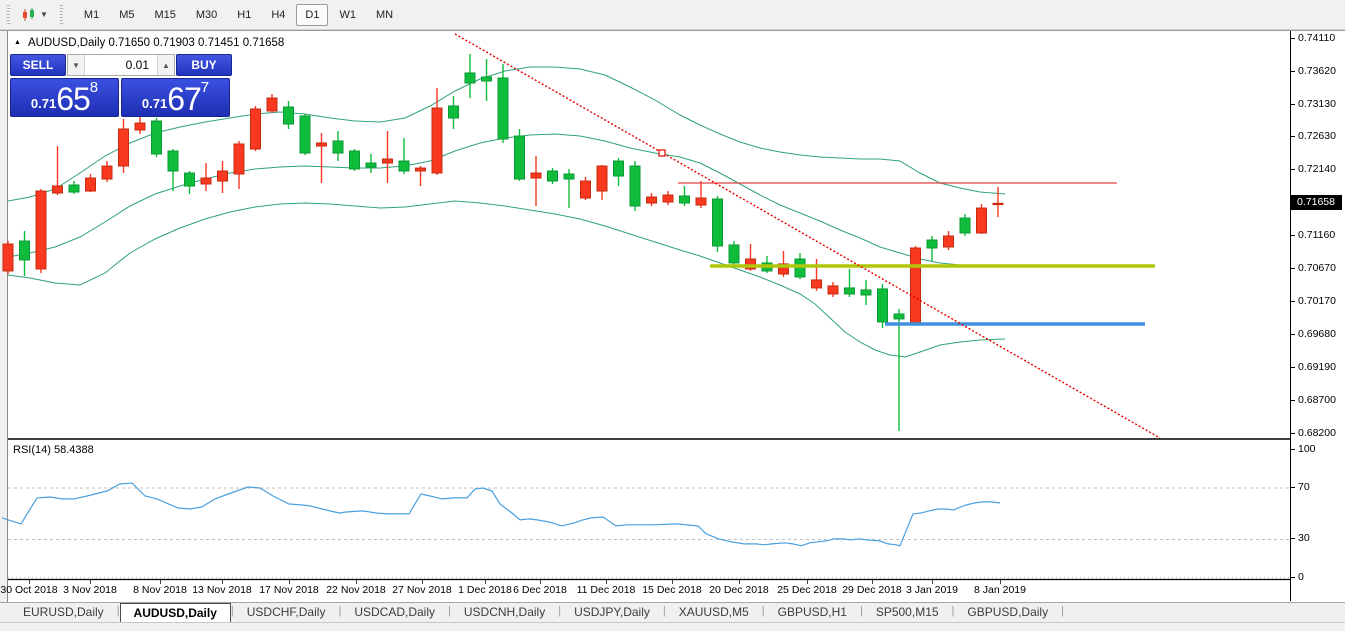 Image resolution: width=1345 pixels, height=631 pixels. What do you see at coordinates (612, 612) in the screenshot?
I see `chart-tab-usdjpy: USDJPY,Daily` at bounding box center [612, 612].